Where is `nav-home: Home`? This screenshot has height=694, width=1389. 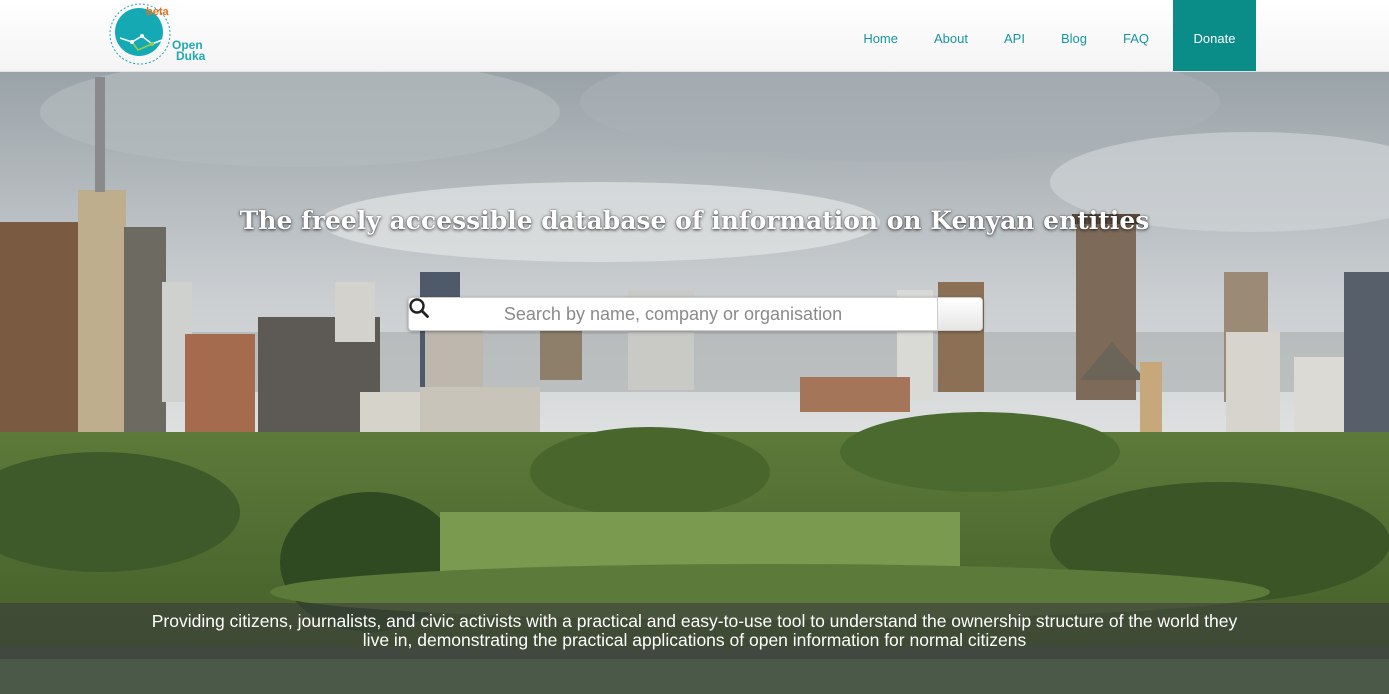 nav-home: Home is located at coordinates (880, 38).